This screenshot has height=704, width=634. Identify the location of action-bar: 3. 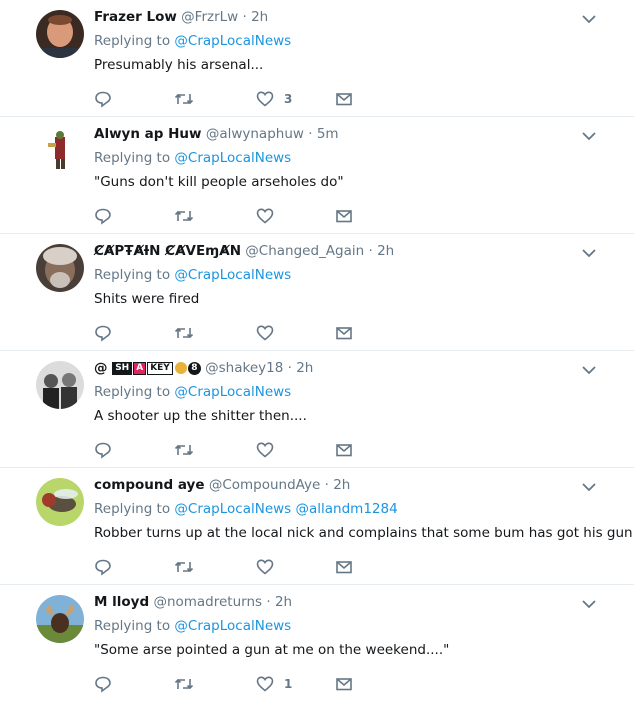
(234, 99).